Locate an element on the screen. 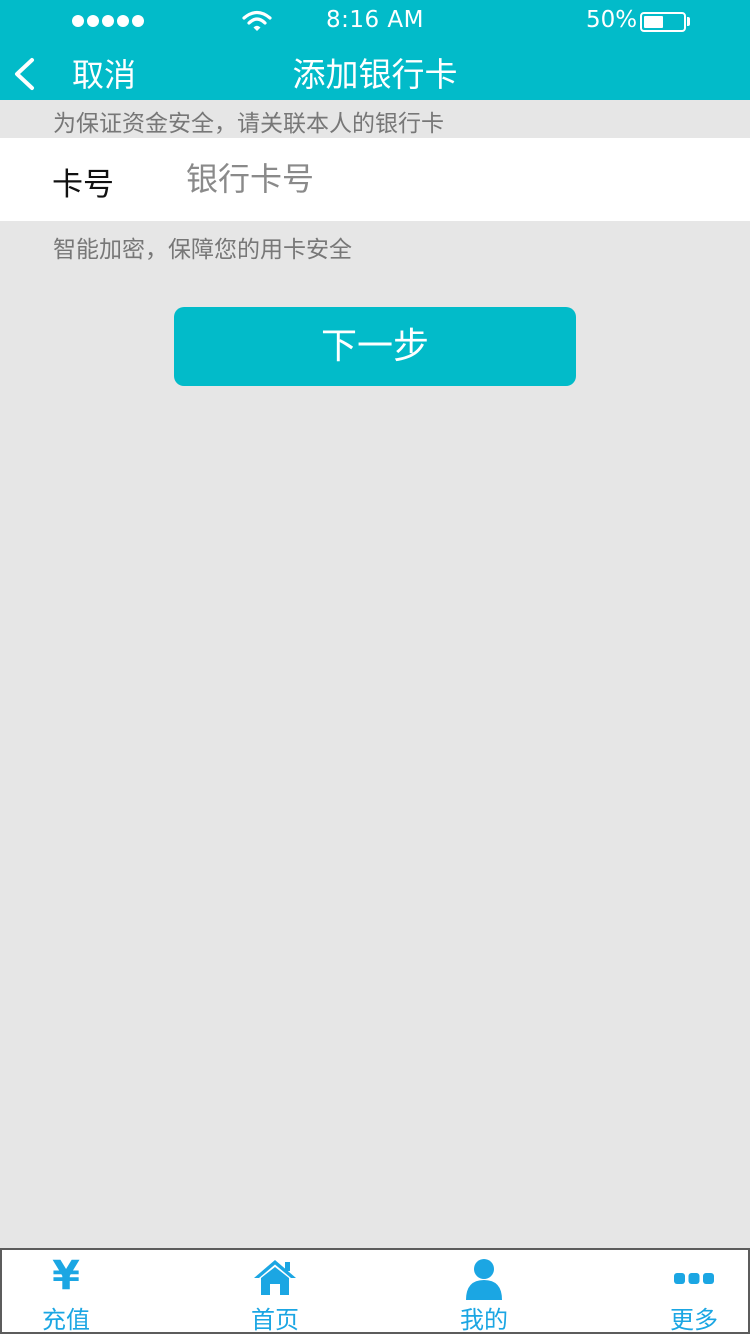  battery-icon is located at coordinates (663, 22).